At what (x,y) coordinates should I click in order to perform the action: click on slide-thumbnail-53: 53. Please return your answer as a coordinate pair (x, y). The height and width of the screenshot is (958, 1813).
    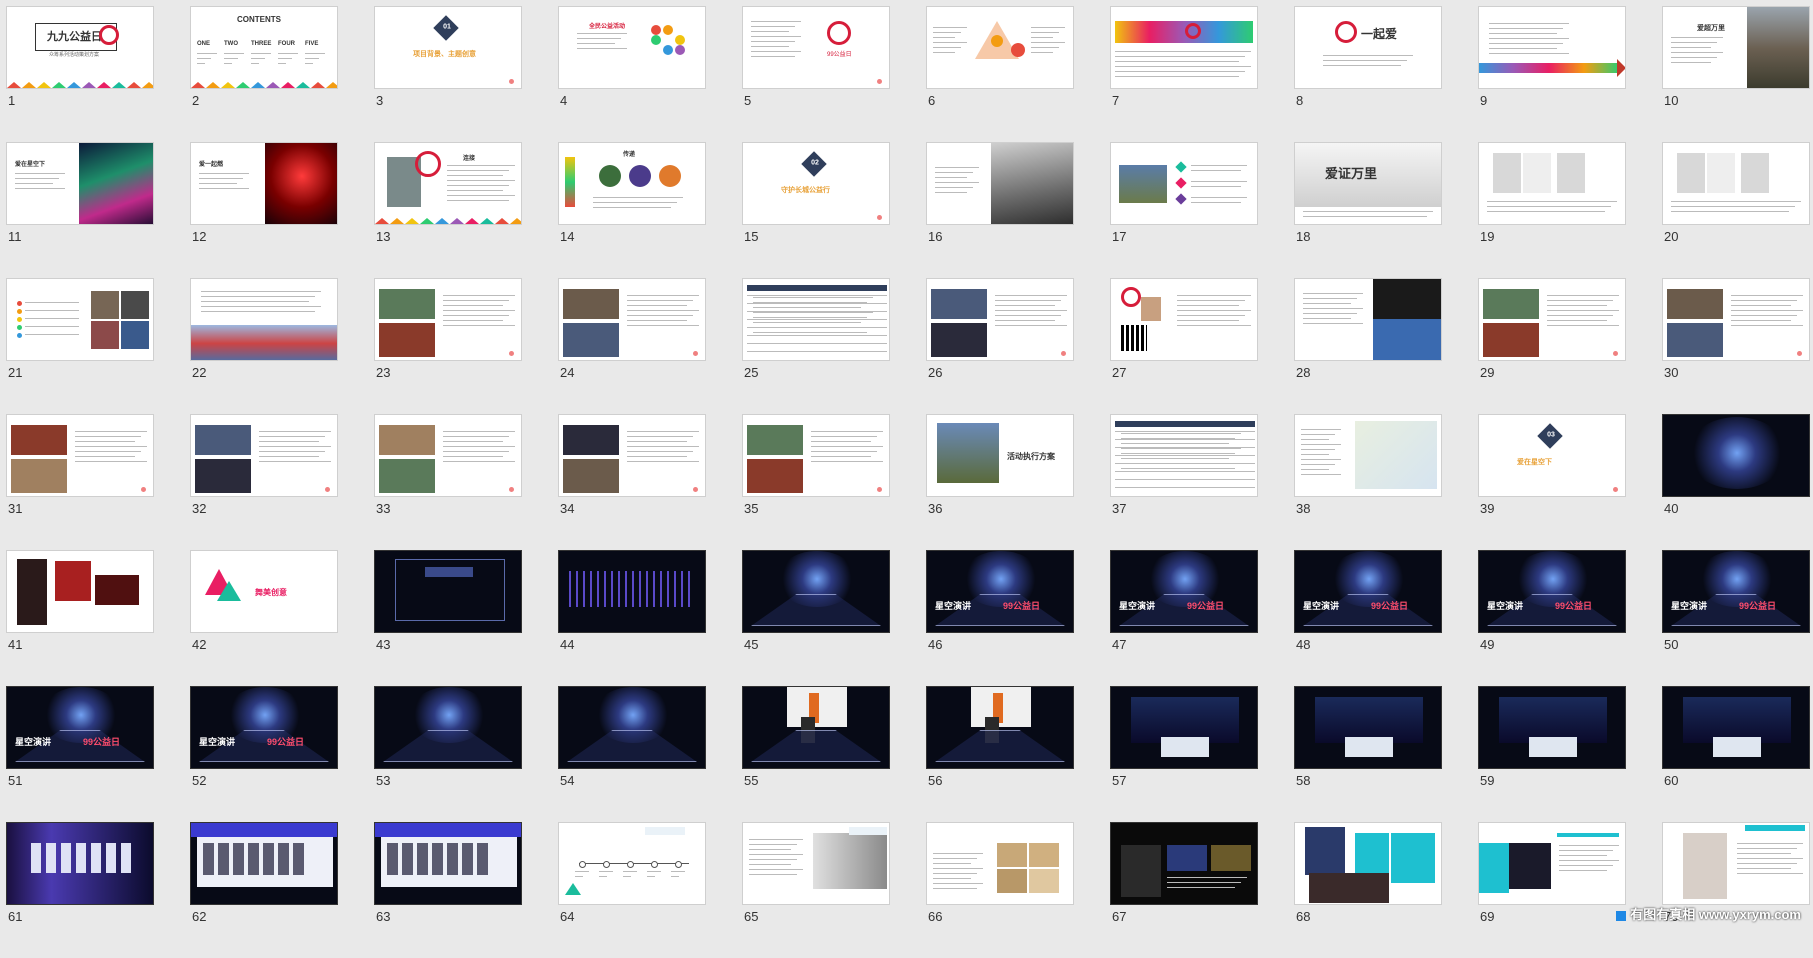
    Looking at the image, I should click on (466, 754).